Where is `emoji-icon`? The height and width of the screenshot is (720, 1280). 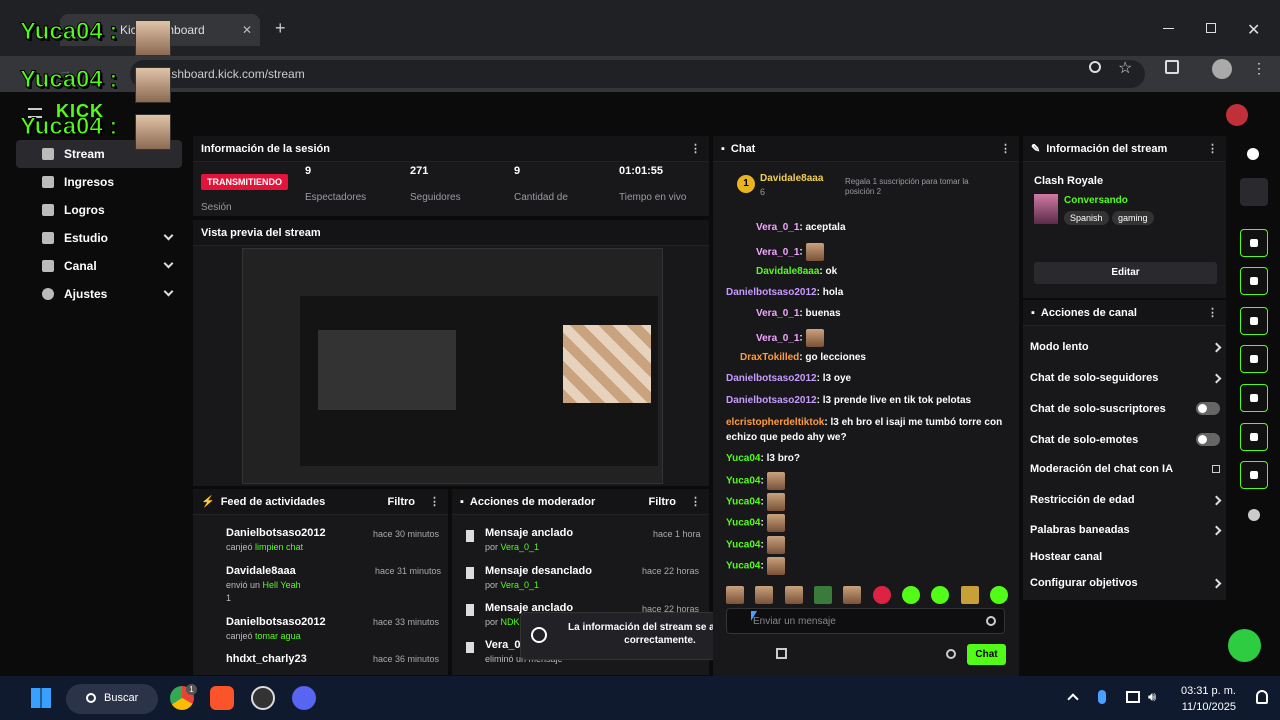 emoji-icon is located at coordinates (991, 621).